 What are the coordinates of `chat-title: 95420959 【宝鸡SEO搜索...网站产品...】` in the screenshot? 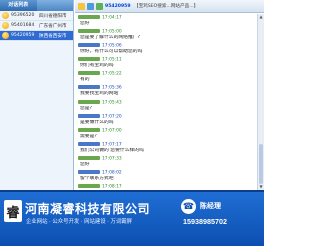 It's located at (151, 6).